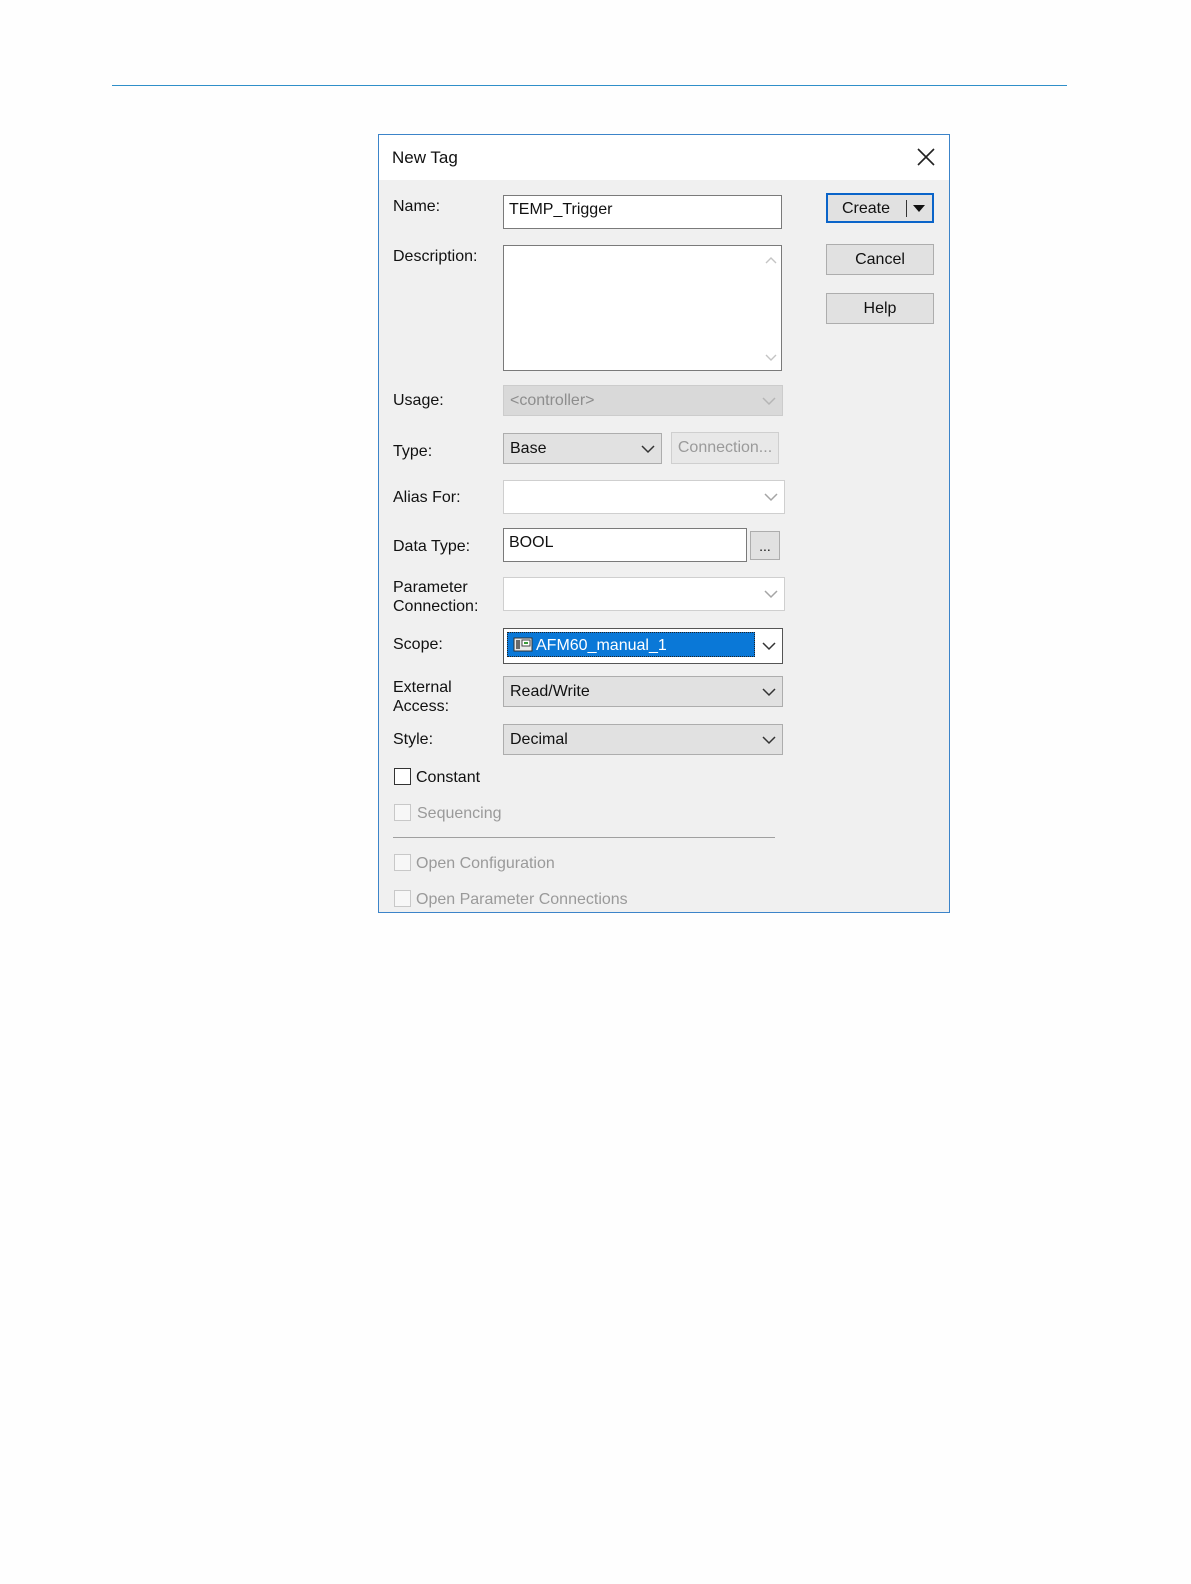  What do you see at coordinates (582, 448) in the screenshot?
I see `type-select: Base` at bounding box center [582, 448].